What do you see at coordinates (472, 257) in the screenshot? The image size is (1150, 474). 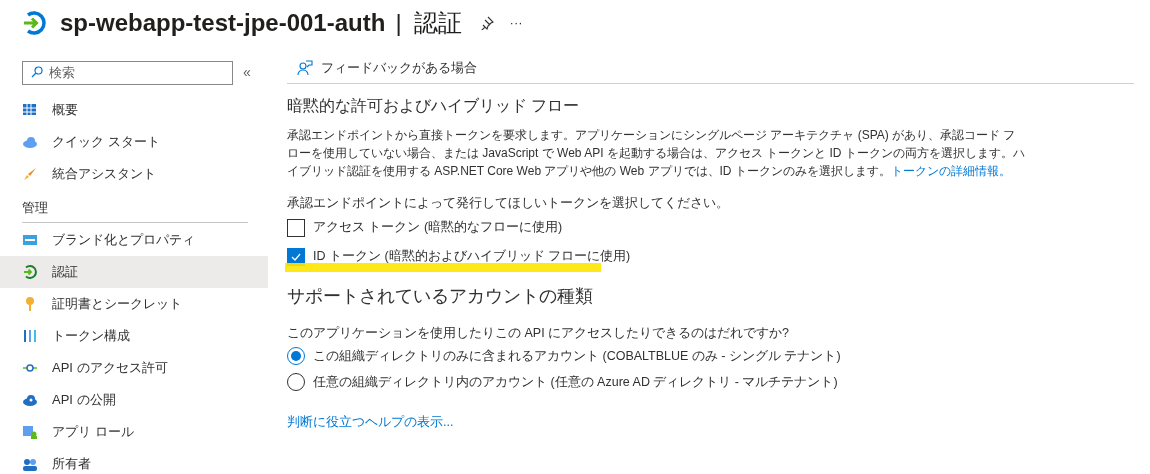 I see `checkbox-label: ID トークン (暗黙的およびハイブリッド フローに使用)` at bounding box center [472, 257].